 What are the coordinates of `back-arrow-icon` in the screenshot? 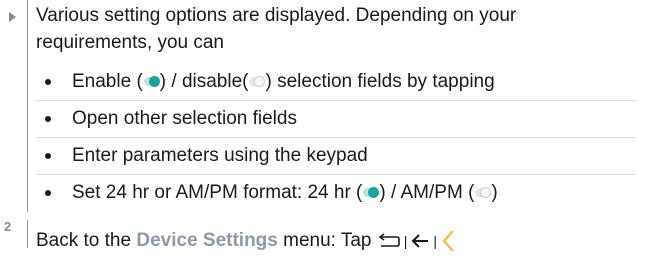 It's located at (420, 241).